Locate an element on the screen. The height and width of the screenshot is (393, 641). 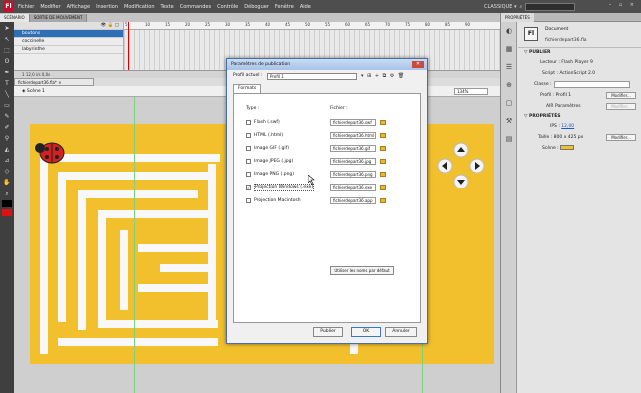
eraser-icon: ◇ is located at coordinates (7, 171).